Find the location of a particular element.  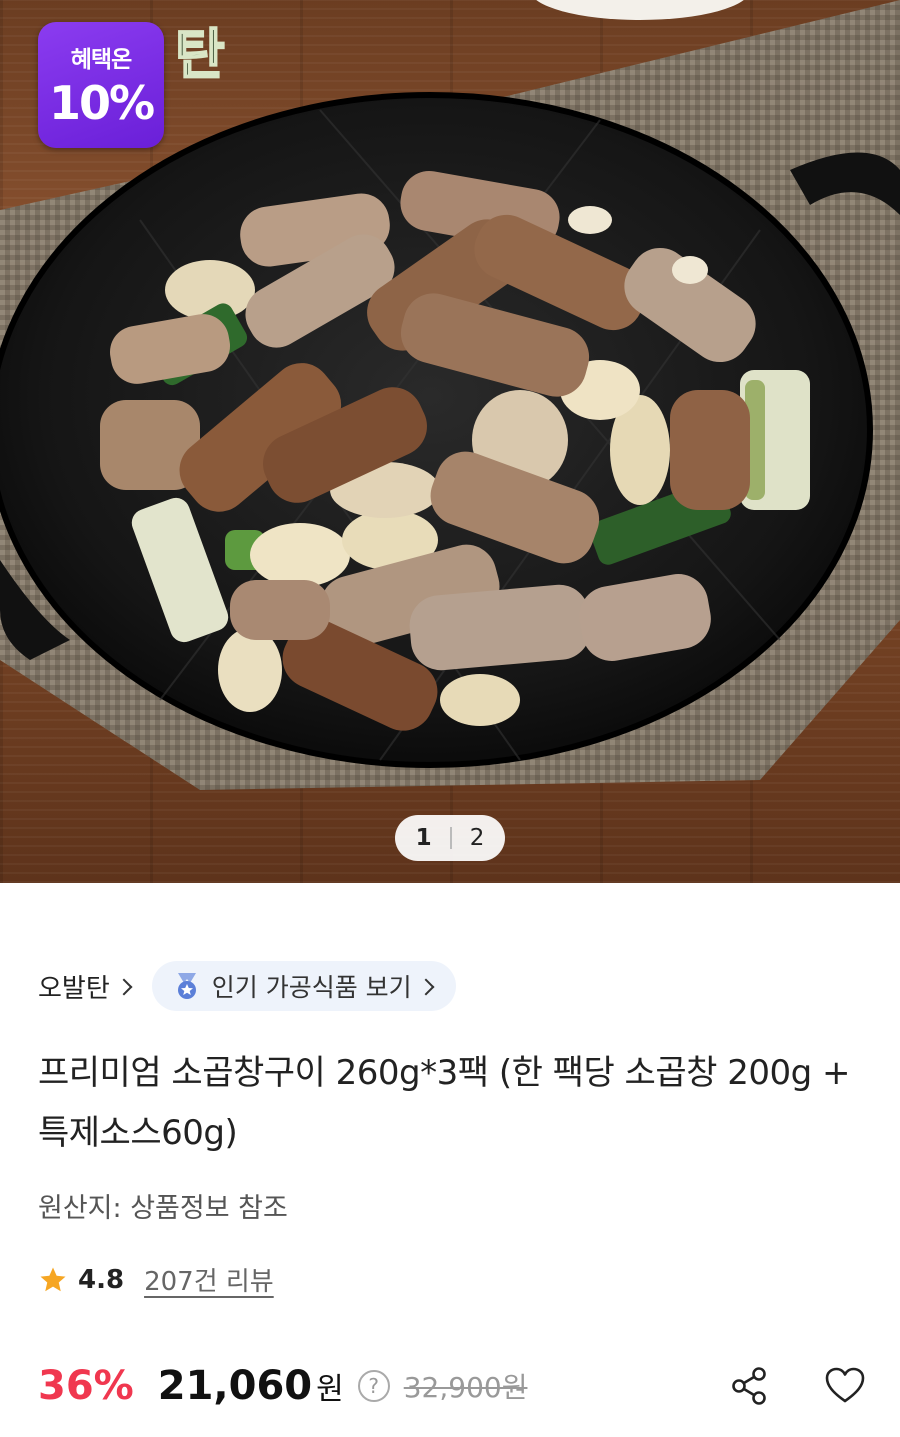

product-actions is located at coordinates (772, 1386).